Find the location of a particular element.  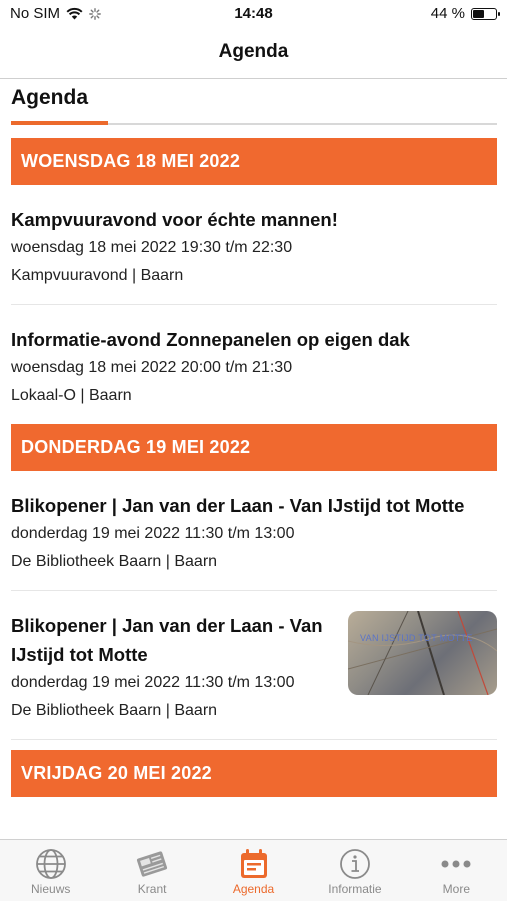

section-title: Agenda is located at coordinates (49, 98).